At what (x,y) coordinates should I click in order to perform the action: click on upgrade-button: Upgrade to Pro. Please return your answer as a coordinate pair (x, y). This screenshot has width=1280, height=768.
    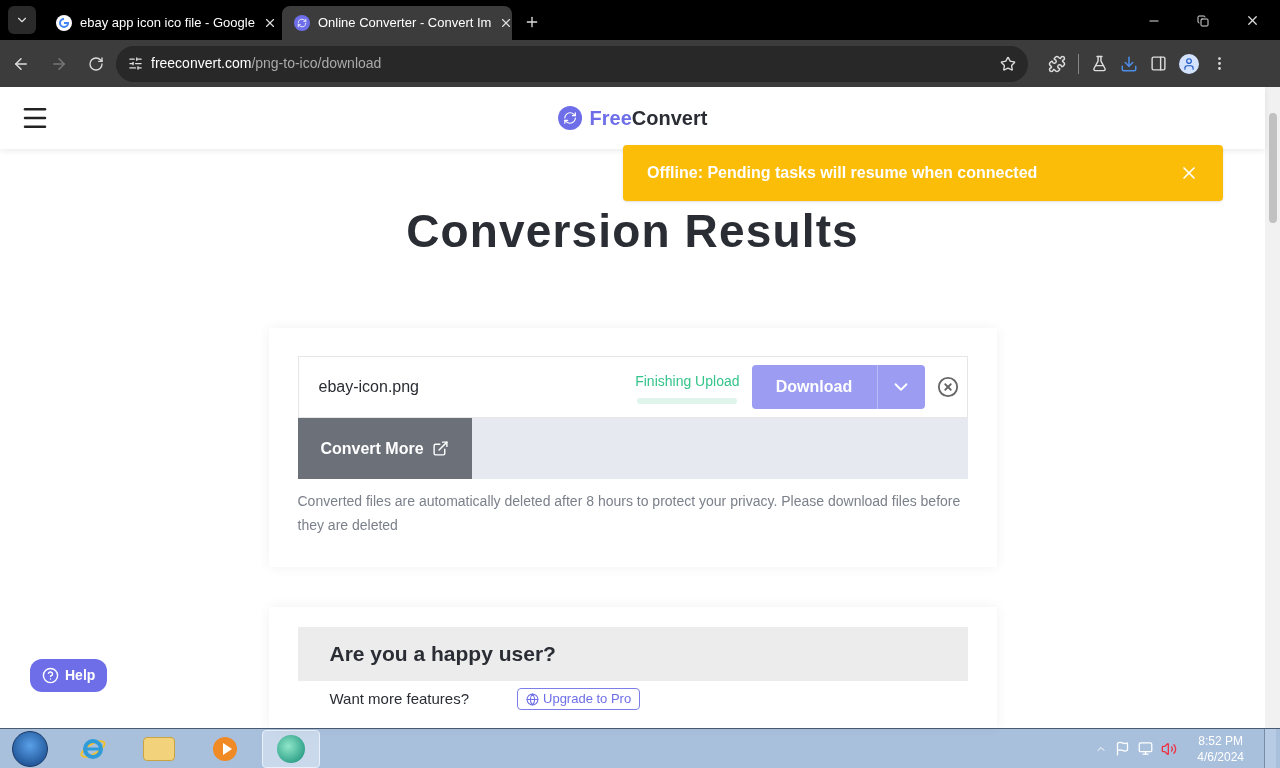
    Looking at the image, I should click on (579, 699).